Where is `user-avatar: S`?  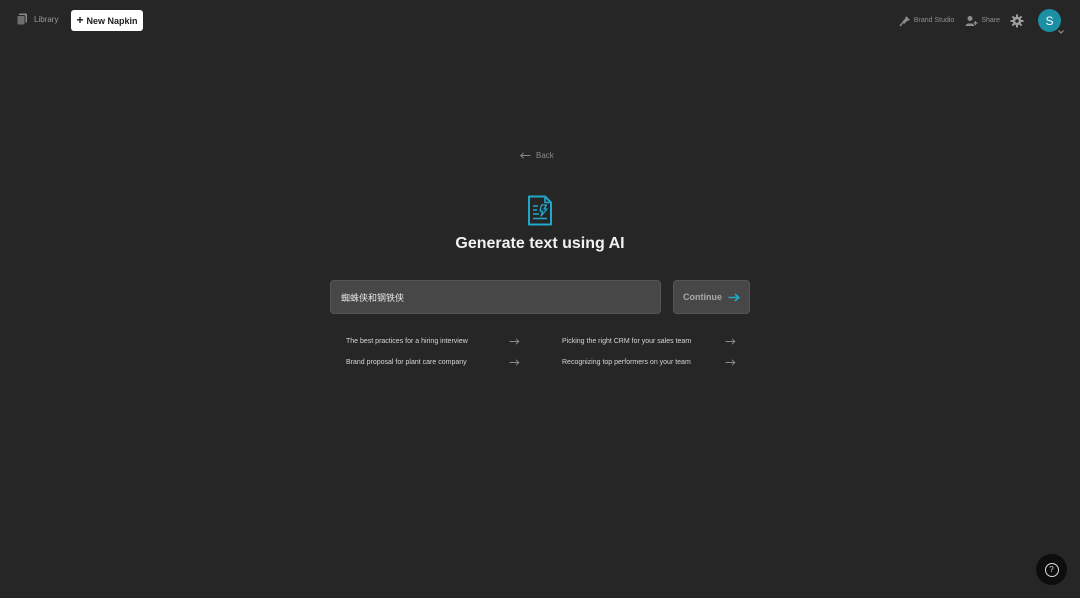 user-avatar: S is located at coordinates (1051, 21).